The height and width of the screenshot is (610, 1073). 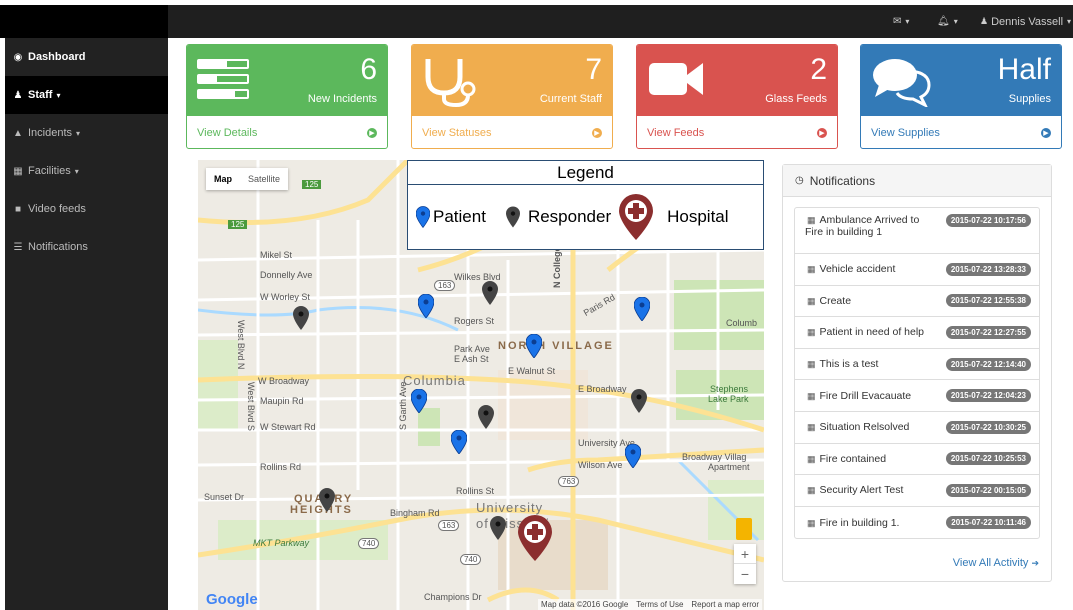 What do you see at coordinates (471, 359) in the screenshot?
I see `map-label-e-ash: E Ash St` at bounding box center [471, 359].